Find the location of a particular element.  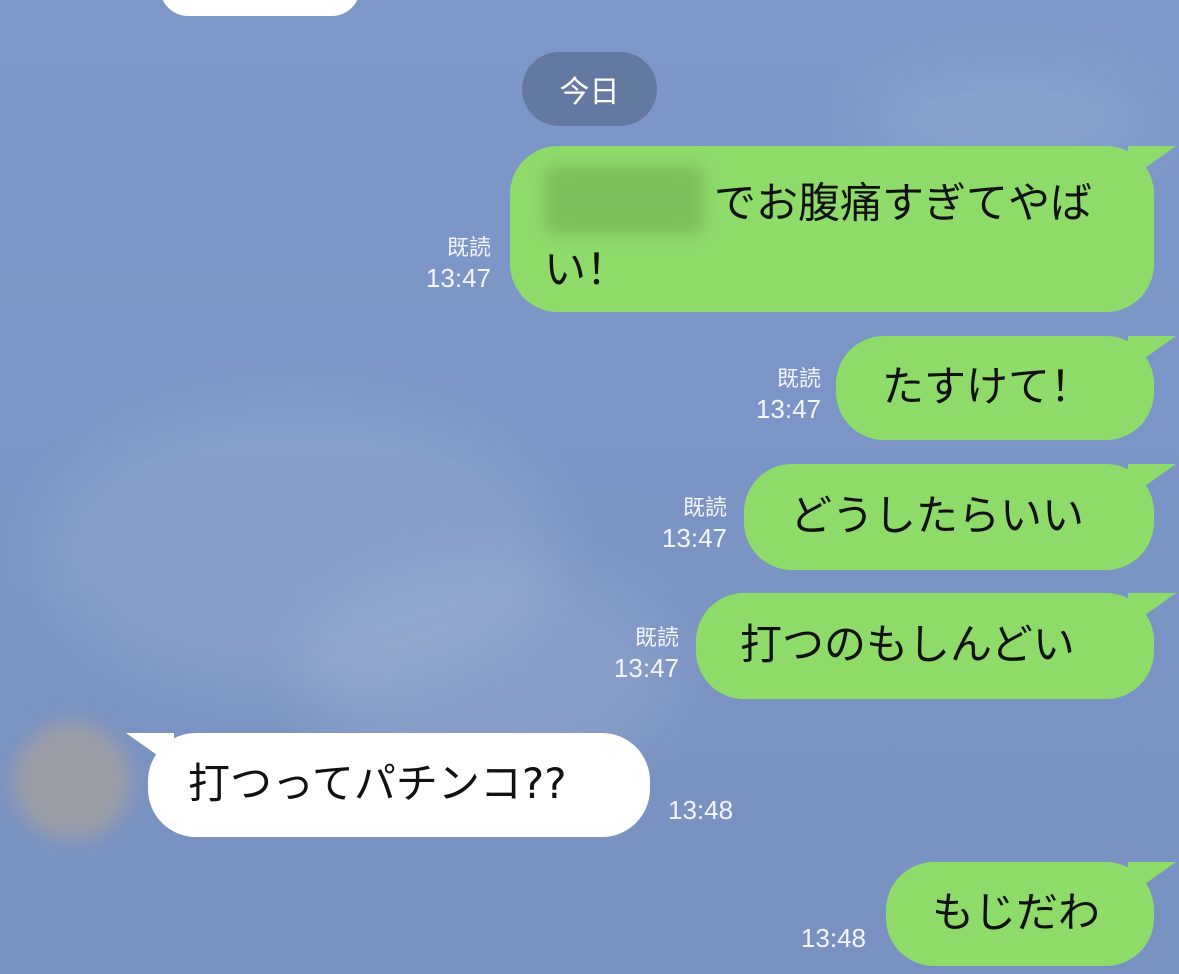

message-text: 打つのもしんどい is located at coordinates (907, 644).